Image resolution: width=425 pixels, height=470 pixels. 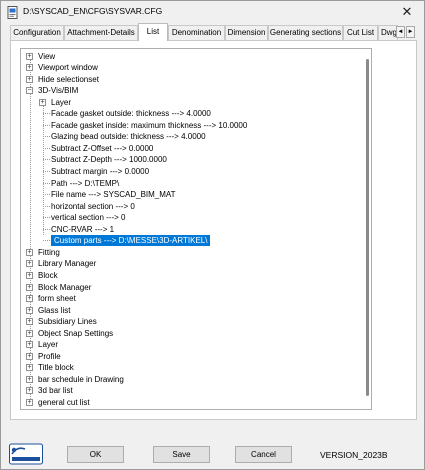 What do you see at coordinates (193, 241) in the screenshot?
I see `tree-child-item: Custom parts ---> D:\MESSE\3D-ARTIKEL\` at bounding box center [193, 241].